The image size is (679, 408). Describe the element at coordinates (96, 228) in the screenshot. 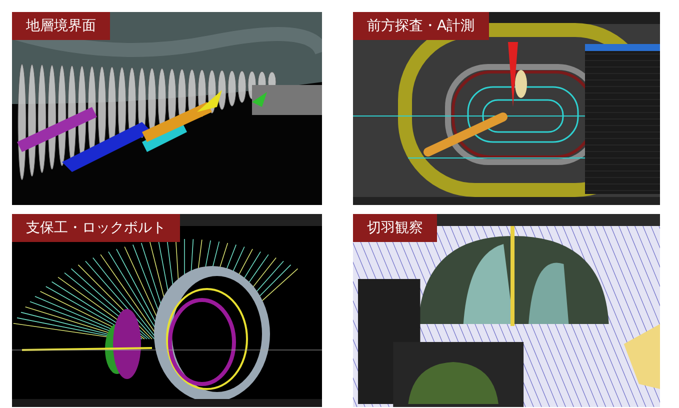

I see `panel-title: 支保工・ロックボルト` at that location.